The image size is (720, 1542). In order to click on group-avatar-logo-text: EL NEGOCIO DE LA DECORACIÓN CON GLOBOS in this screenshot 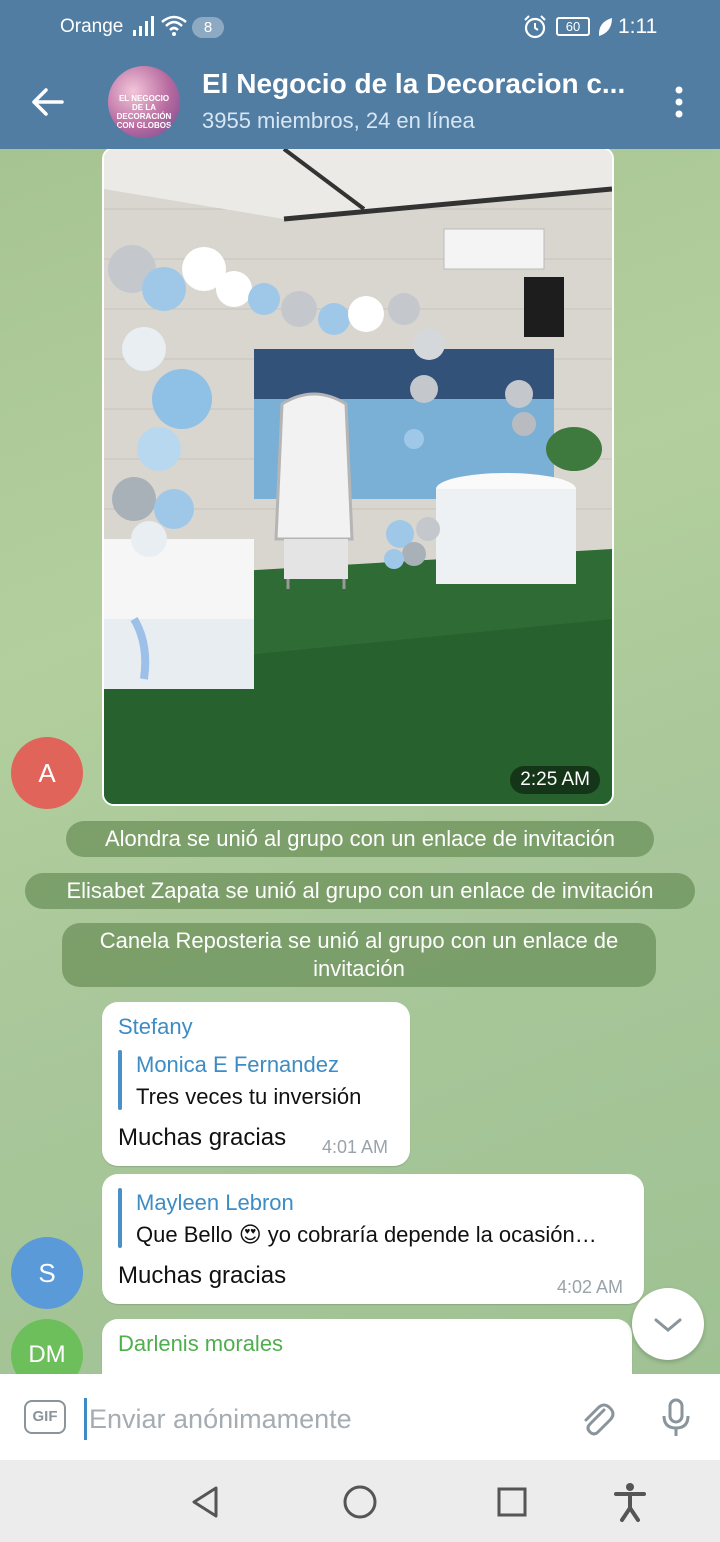, I will do `click(144, 112)`.